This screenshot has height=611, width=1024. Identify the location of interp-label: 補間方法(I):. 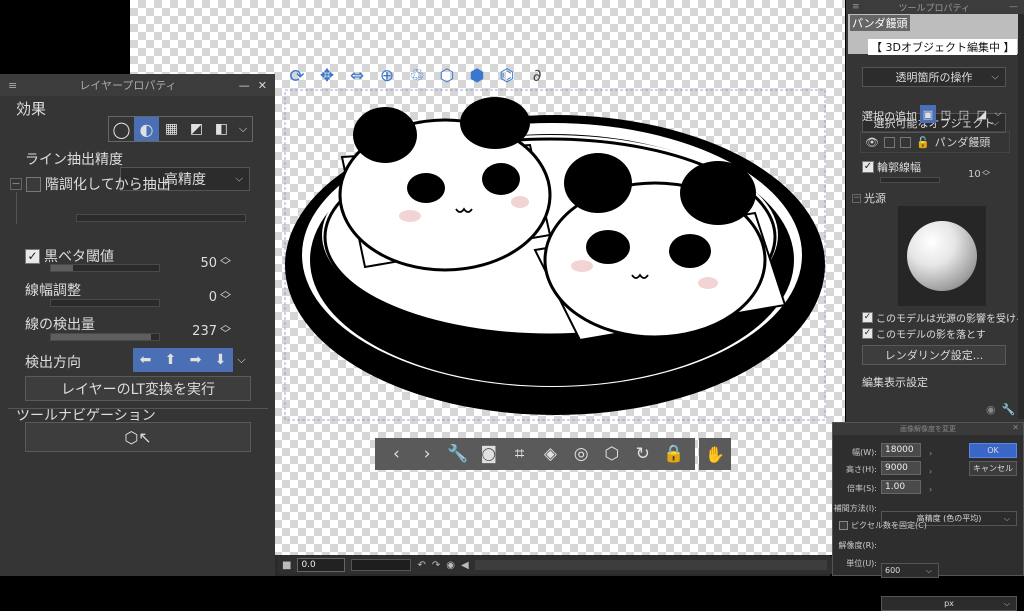
(855, 508).